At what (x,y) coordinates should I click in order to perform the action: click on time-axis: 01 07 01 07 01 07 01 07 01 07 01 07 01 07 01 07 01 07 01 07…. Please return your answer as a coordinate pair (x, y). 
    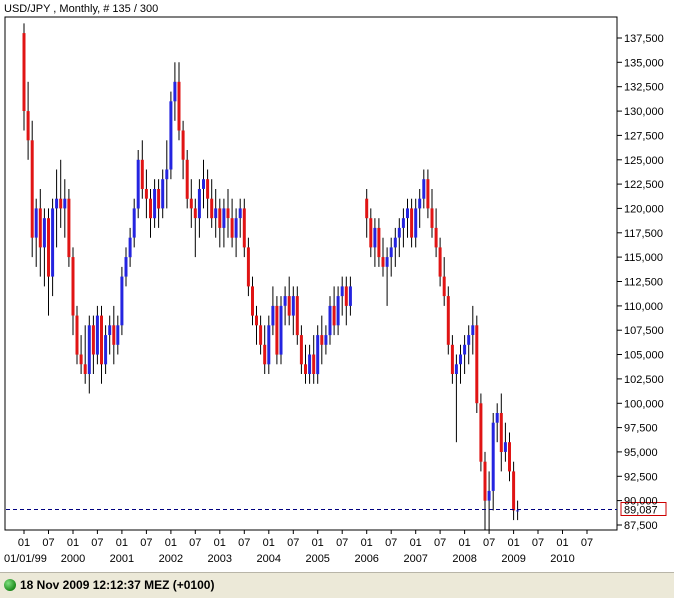
    Looking at the image, I should click on (298, 547).